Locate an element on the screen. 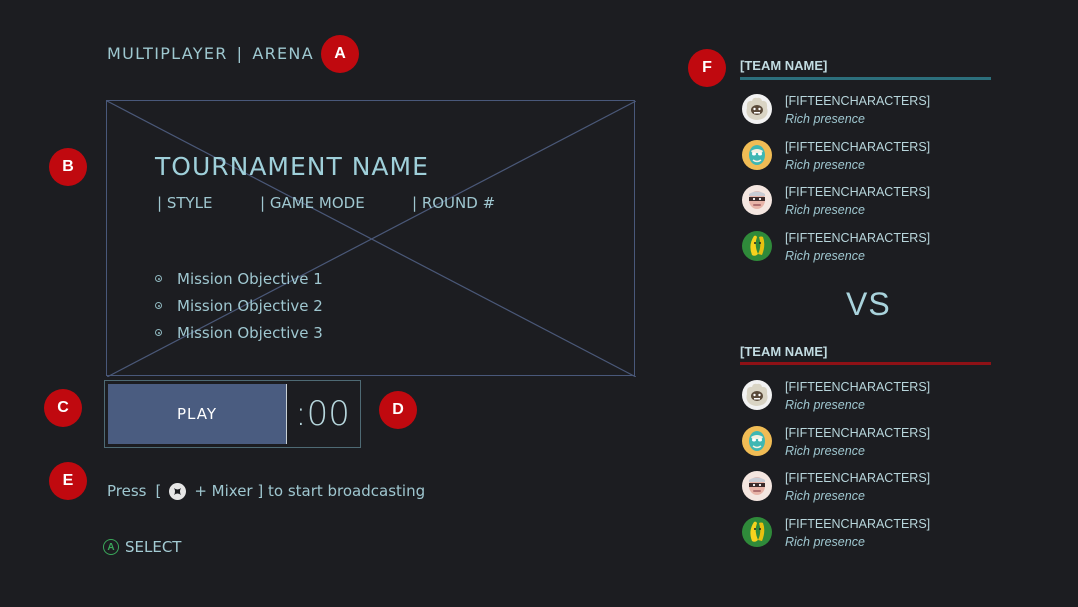 Image resolution: width=1078 pixels, height=607 pixels. list-item: Mission Objective 1 is located at coordinates (239, 278).